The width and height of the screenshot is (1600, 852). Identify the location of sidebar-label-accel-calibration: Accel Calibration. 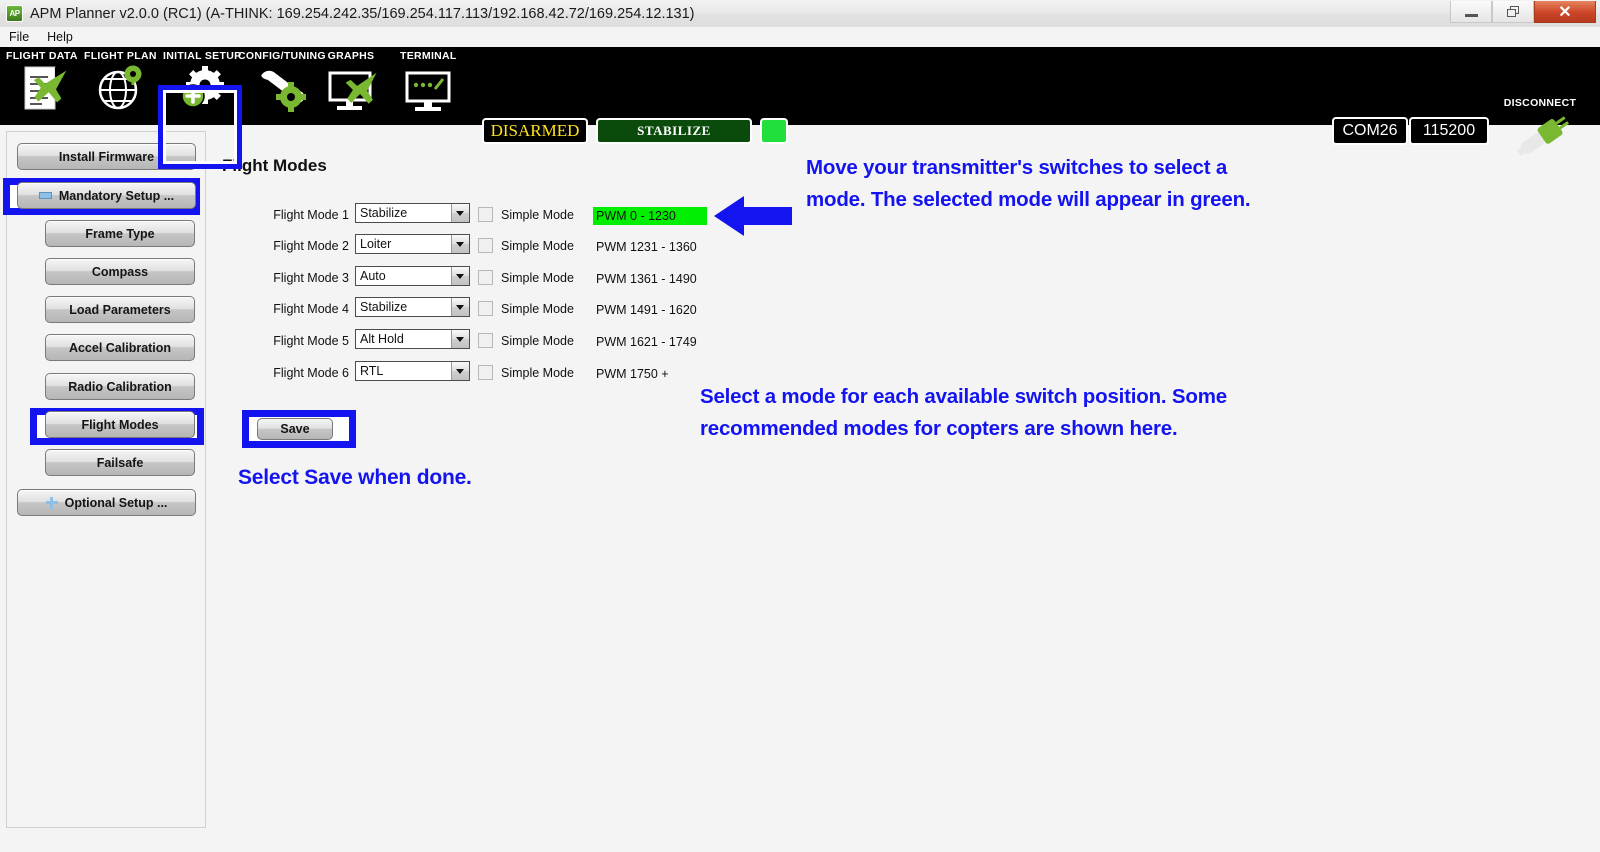
(120, 347).